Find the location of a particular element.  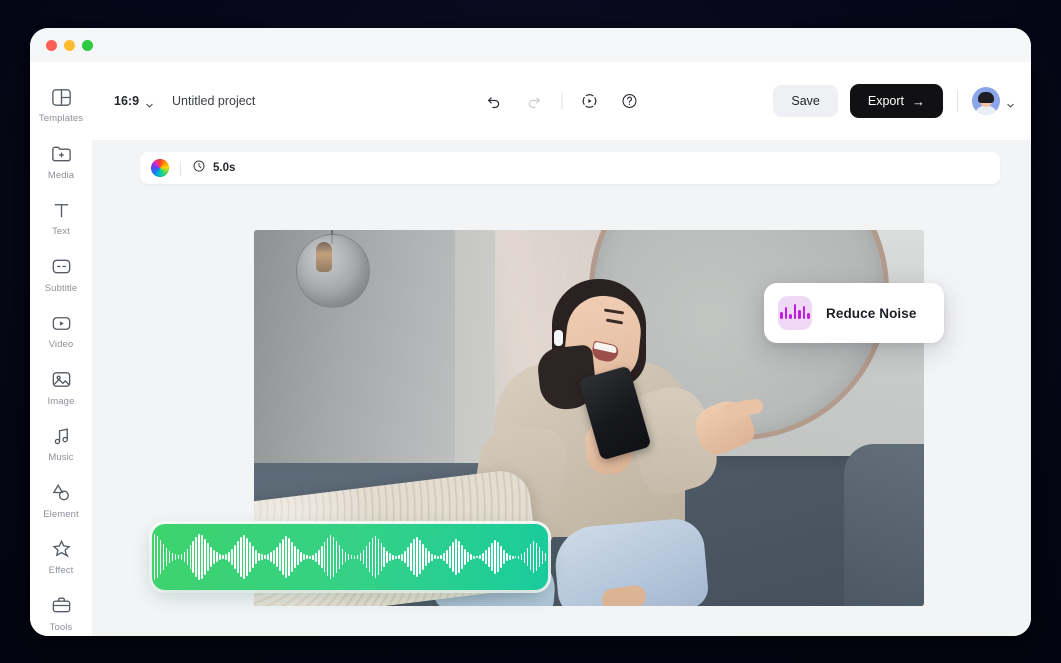

sidebar-item-subtitle: Subtitle is located at coordinates (61, 274).